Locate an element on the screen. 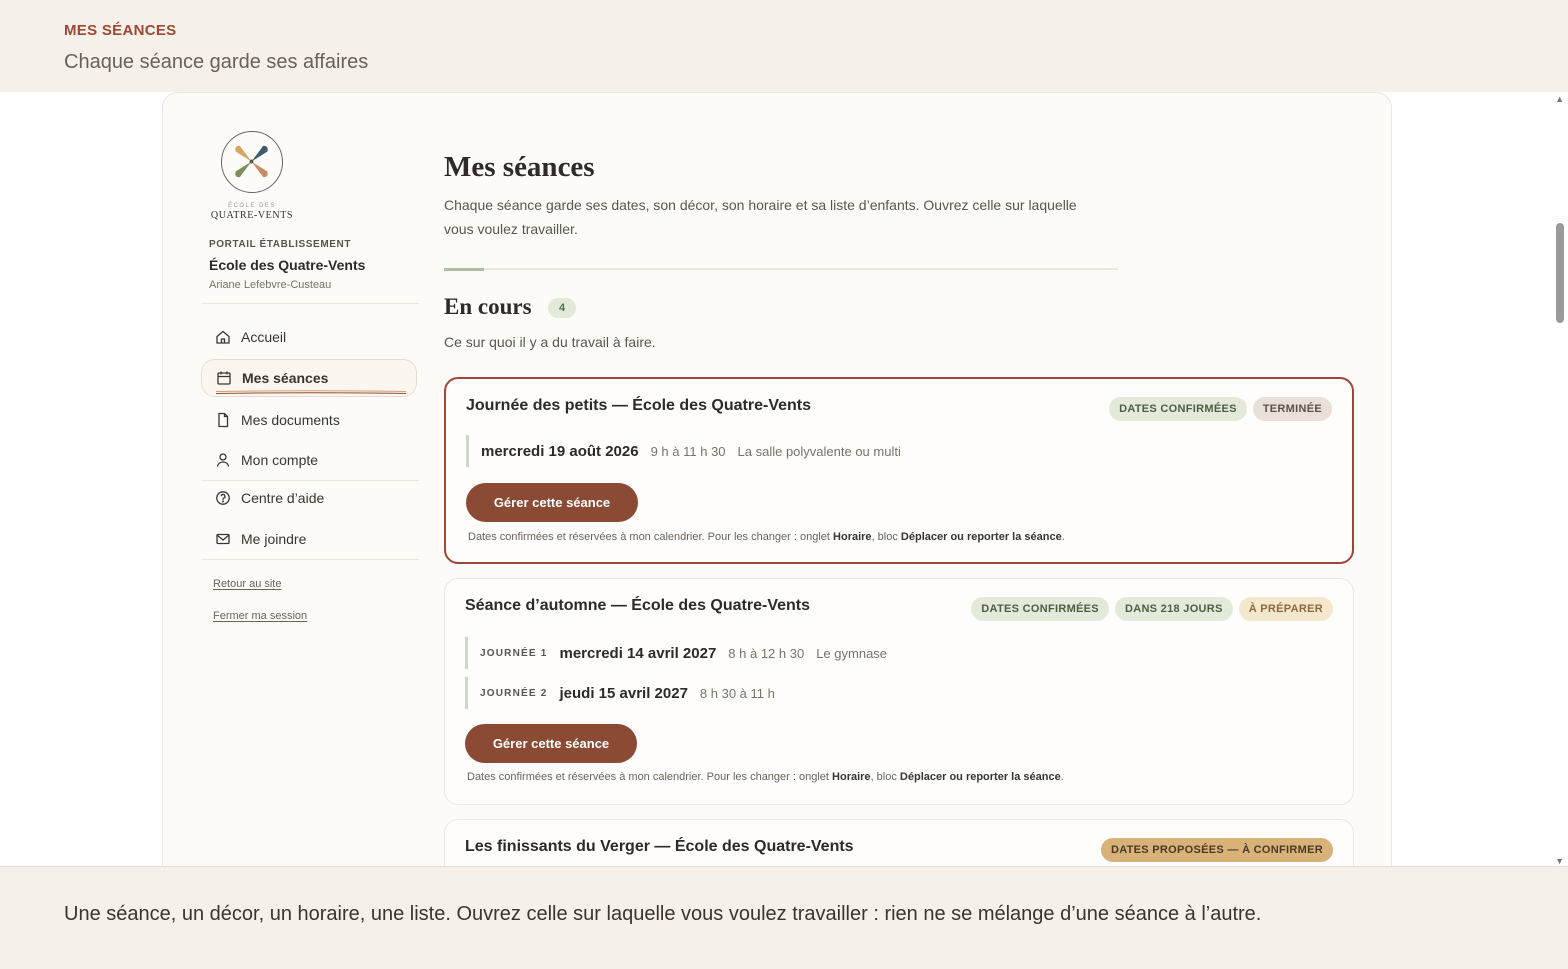 The width and height of the screenshot is (1568, 969). sidebar-item-label: Mon compte is located at coordinates (280, 460).